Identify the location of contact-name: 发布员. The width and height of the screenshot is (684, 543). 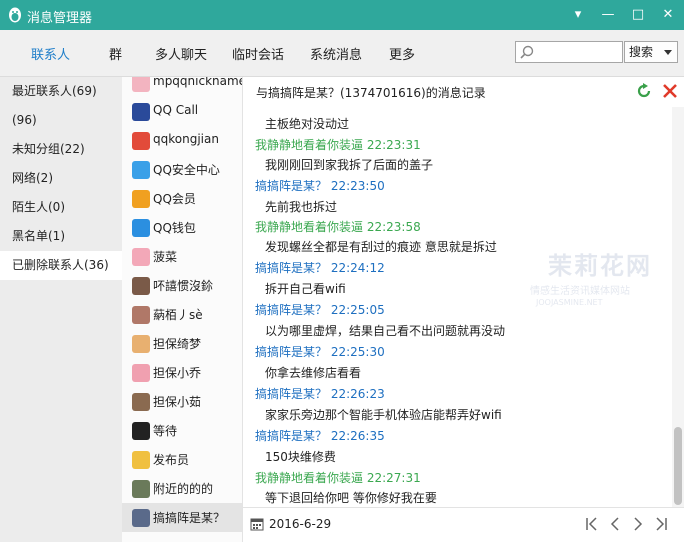
(171, 460).